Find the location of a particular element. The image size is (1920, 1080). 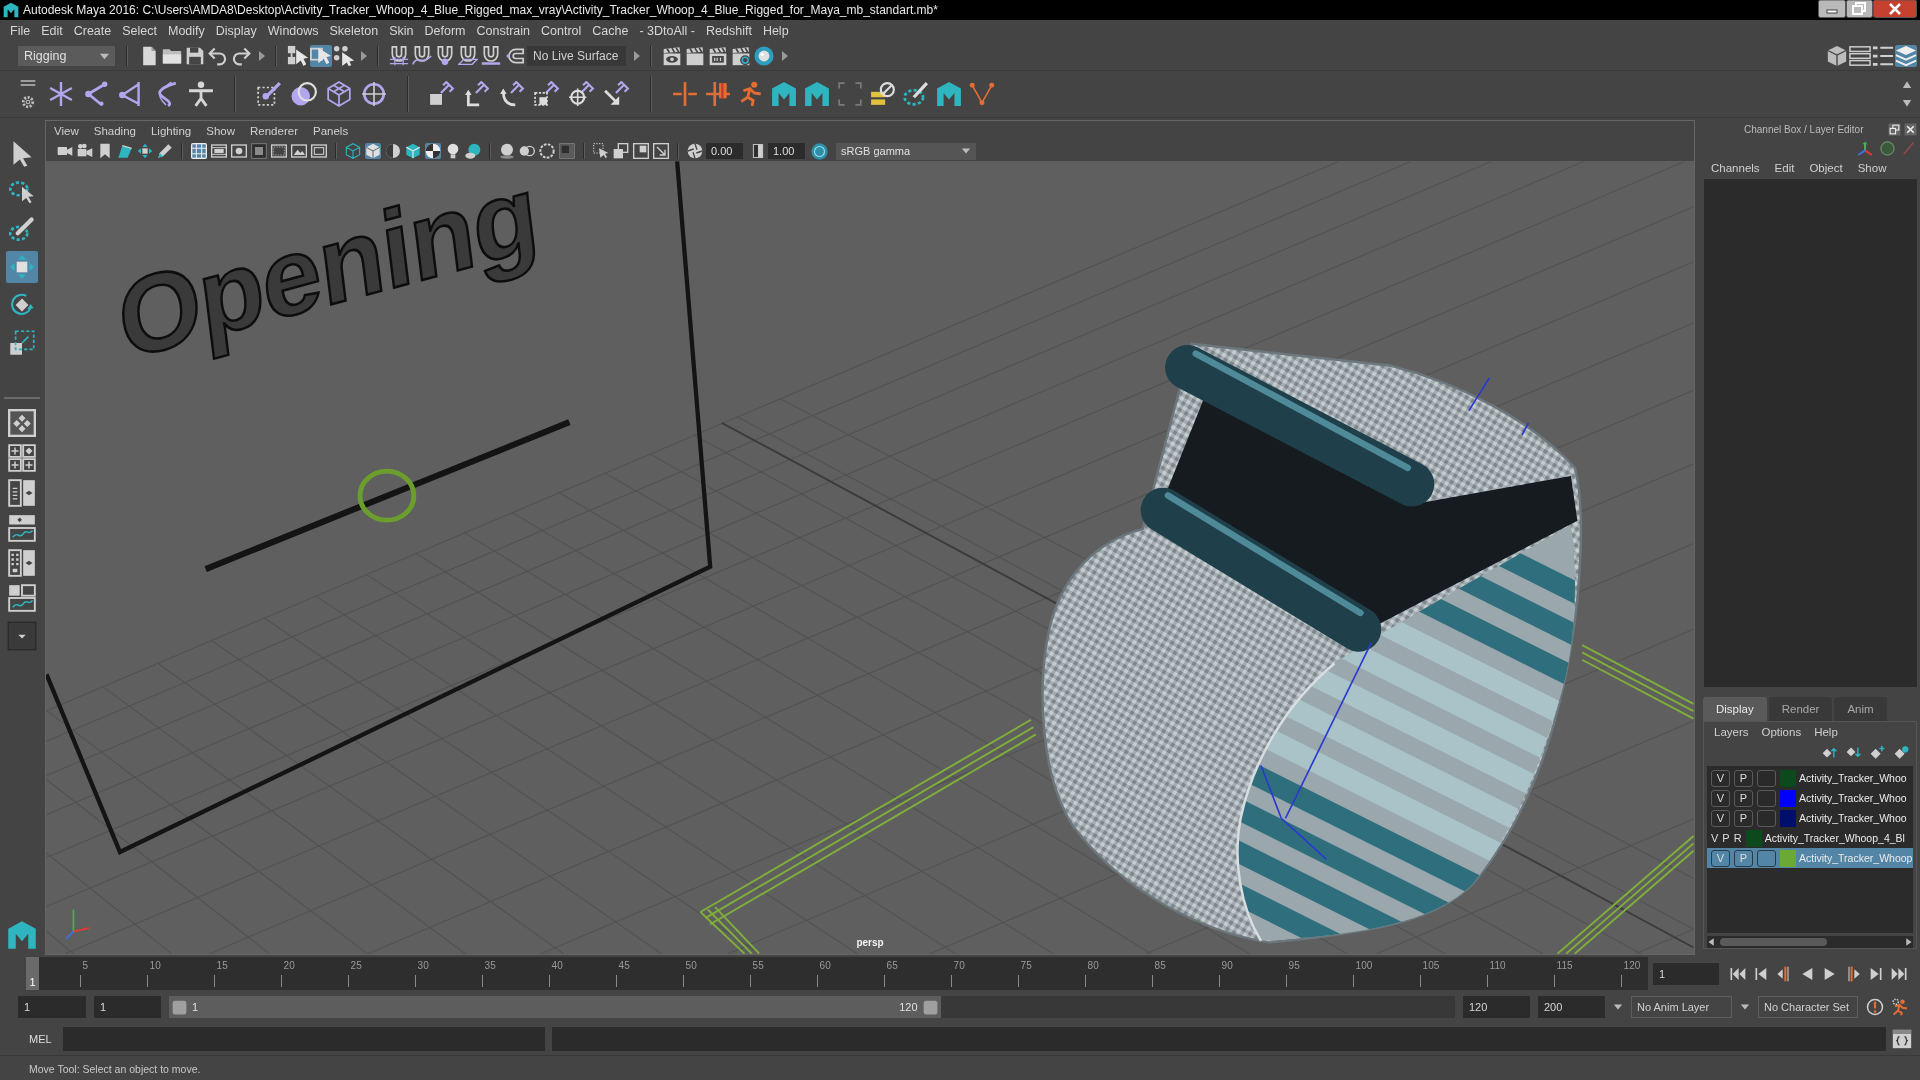

command-language-label: MEL is located at coordinates (46, 1038).